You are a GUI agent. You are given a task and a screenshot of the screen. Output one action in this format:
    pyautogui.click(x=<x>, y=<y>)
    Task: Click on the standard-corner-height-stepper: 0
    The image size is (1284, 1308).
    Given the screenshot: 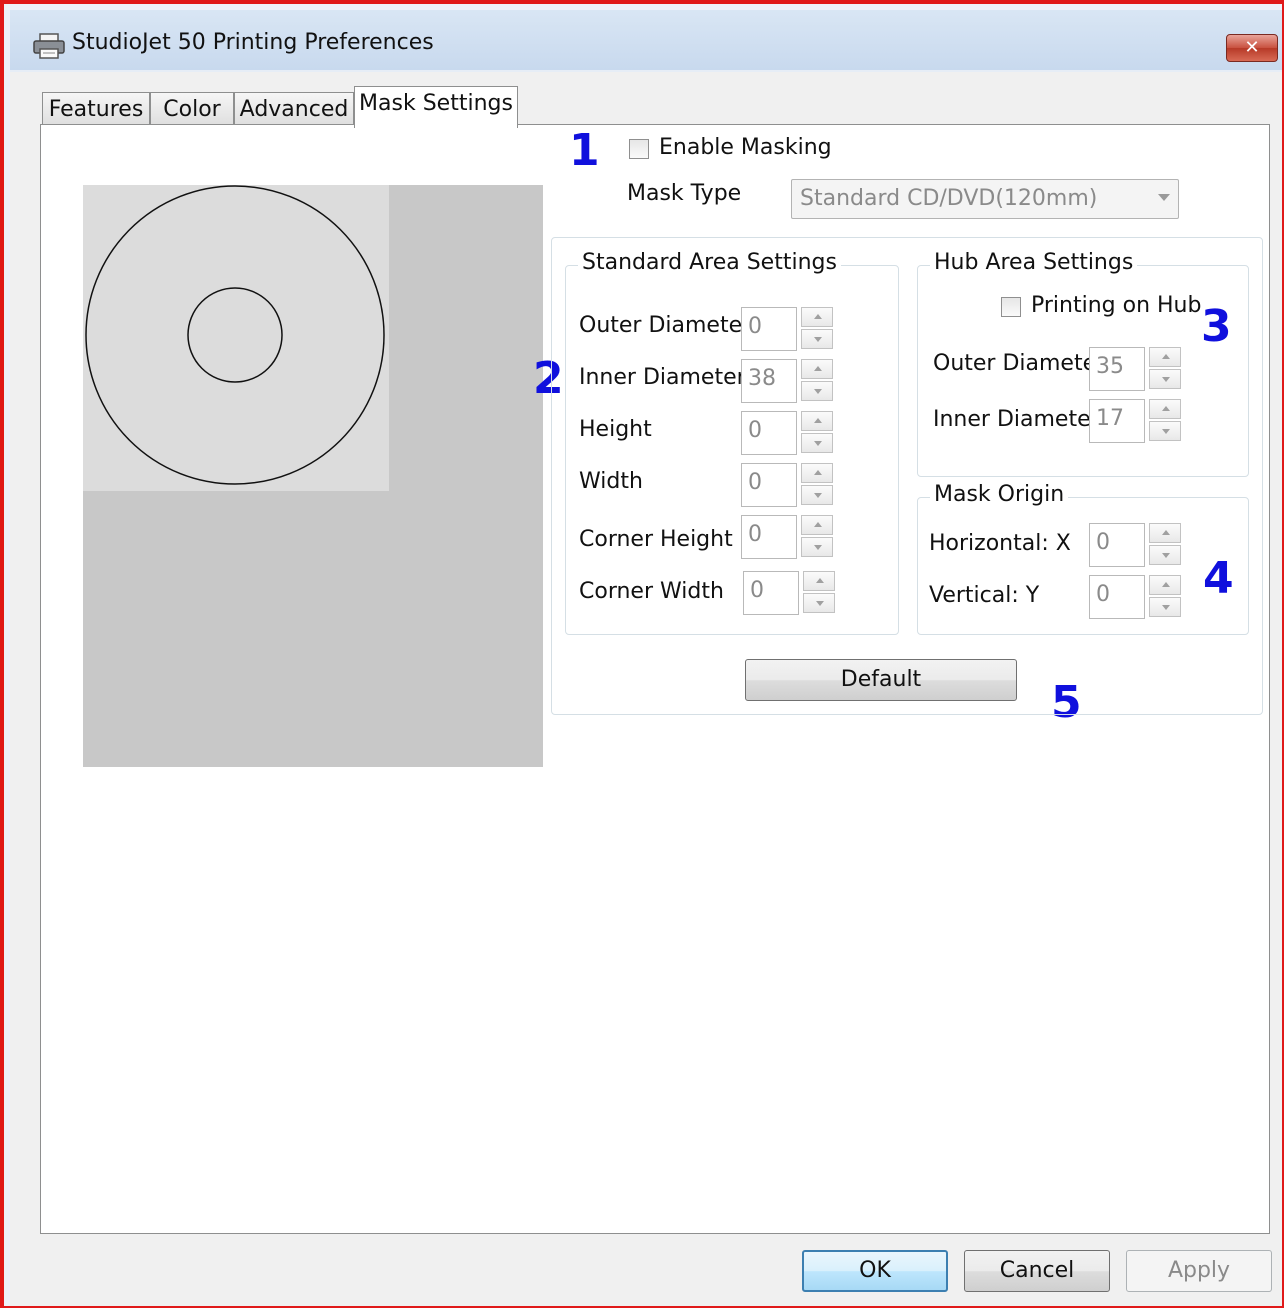 What is the action you would take?
    pyautogui.click(x=787, y=537)
    